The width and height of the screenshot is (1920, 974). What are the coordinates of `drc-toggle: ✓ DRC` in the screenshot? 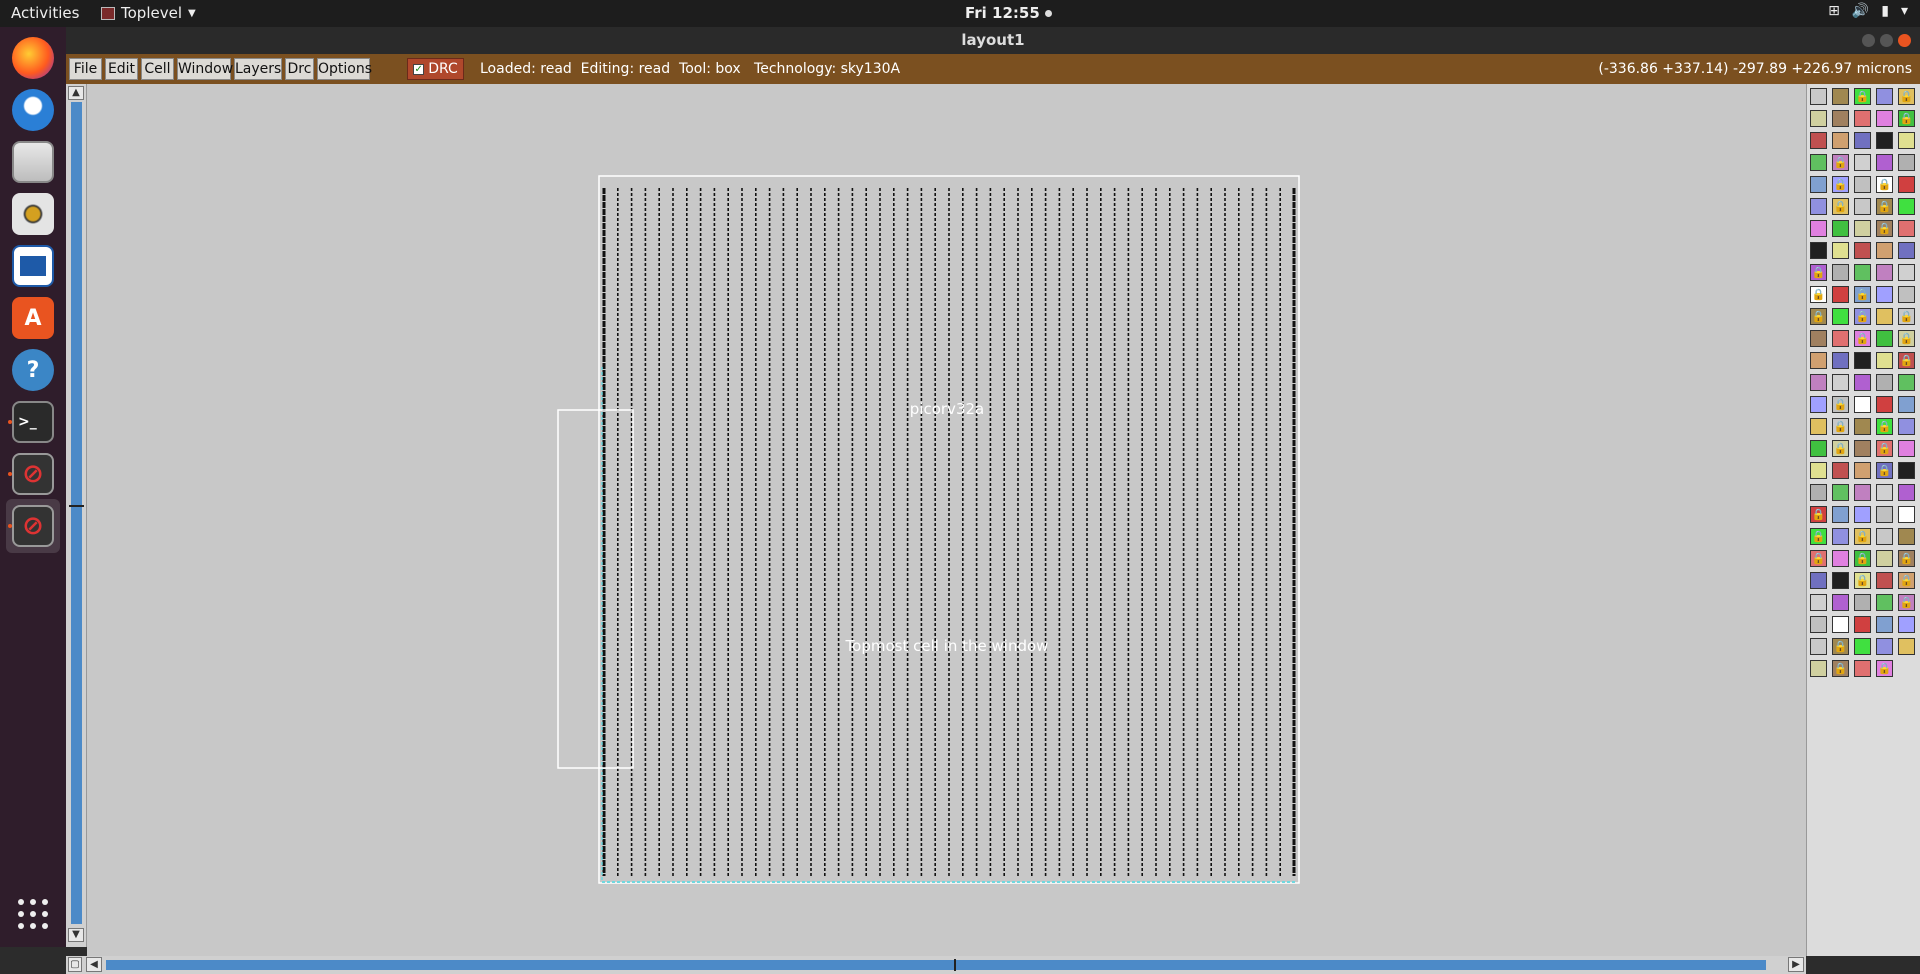 It's located at (435, 69).